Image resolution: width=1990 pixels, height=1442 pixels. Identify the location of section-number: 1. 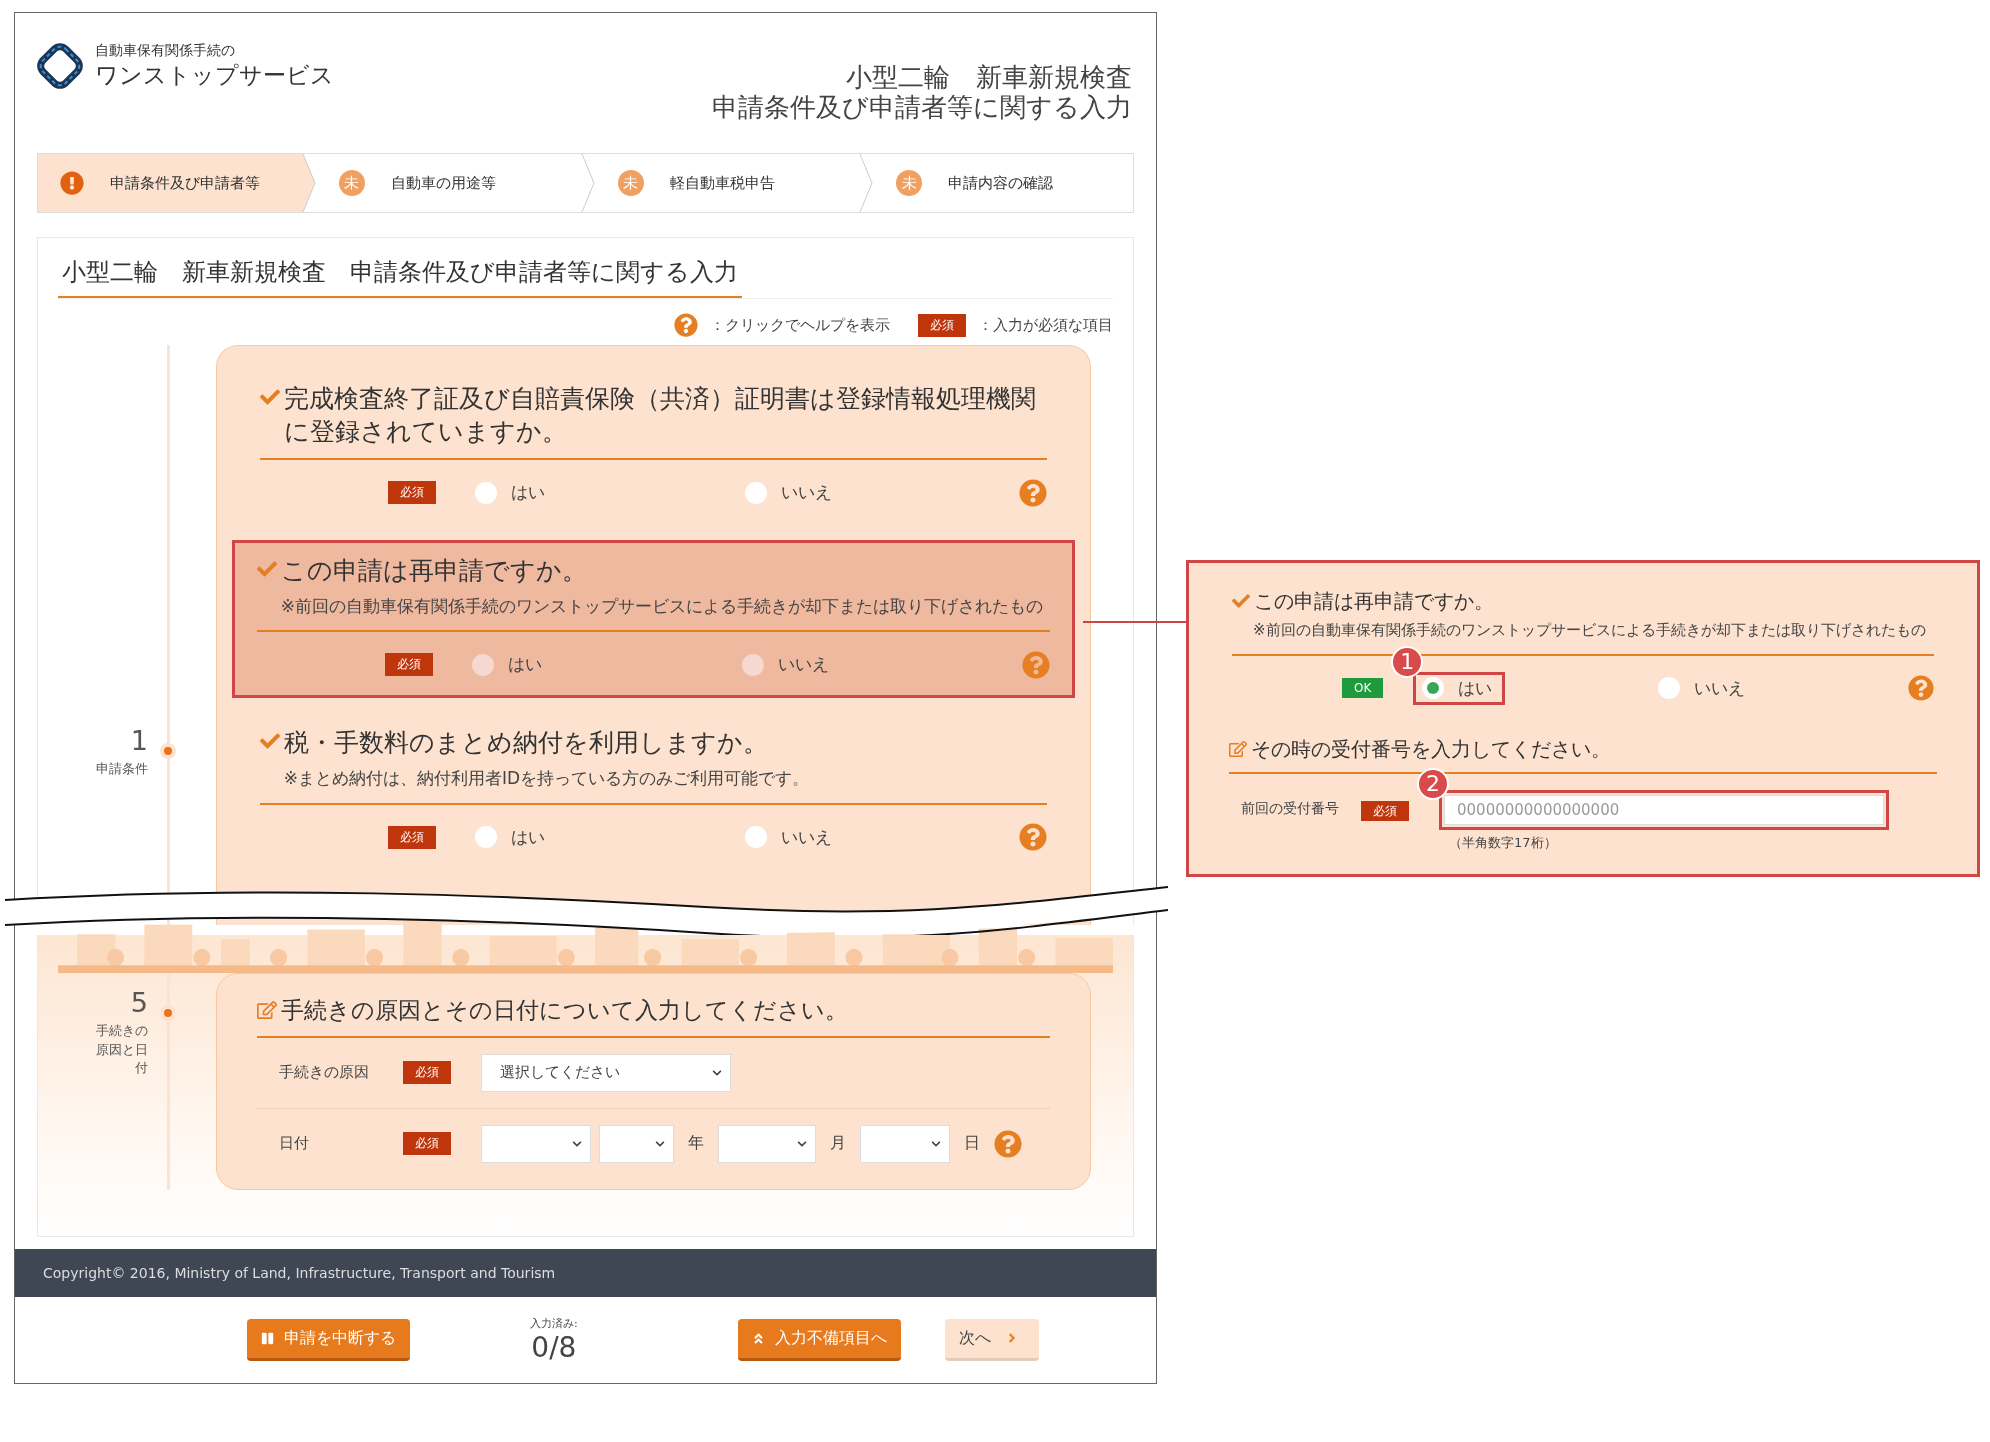
(139, 740).